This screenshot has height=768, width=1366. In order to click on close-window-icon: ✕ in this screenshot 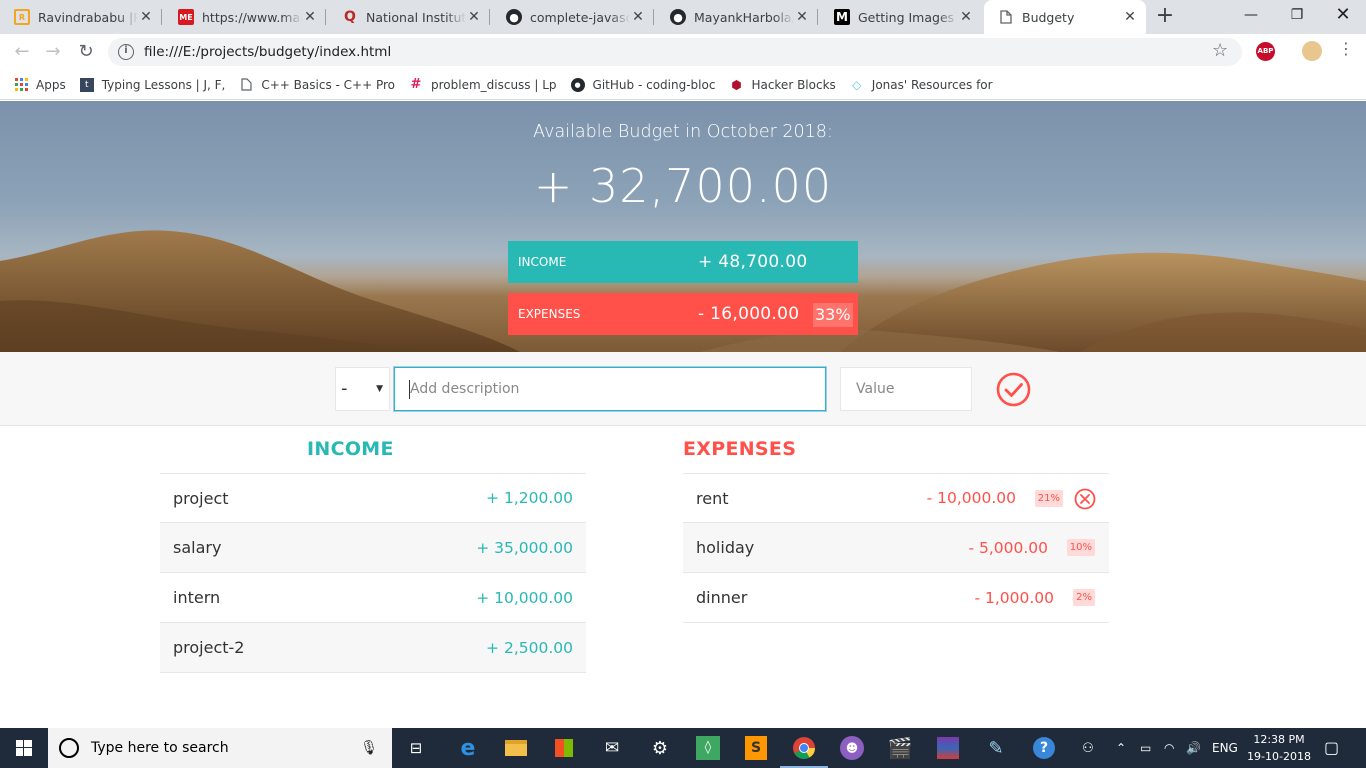, I will do `click(1343, 15)`.